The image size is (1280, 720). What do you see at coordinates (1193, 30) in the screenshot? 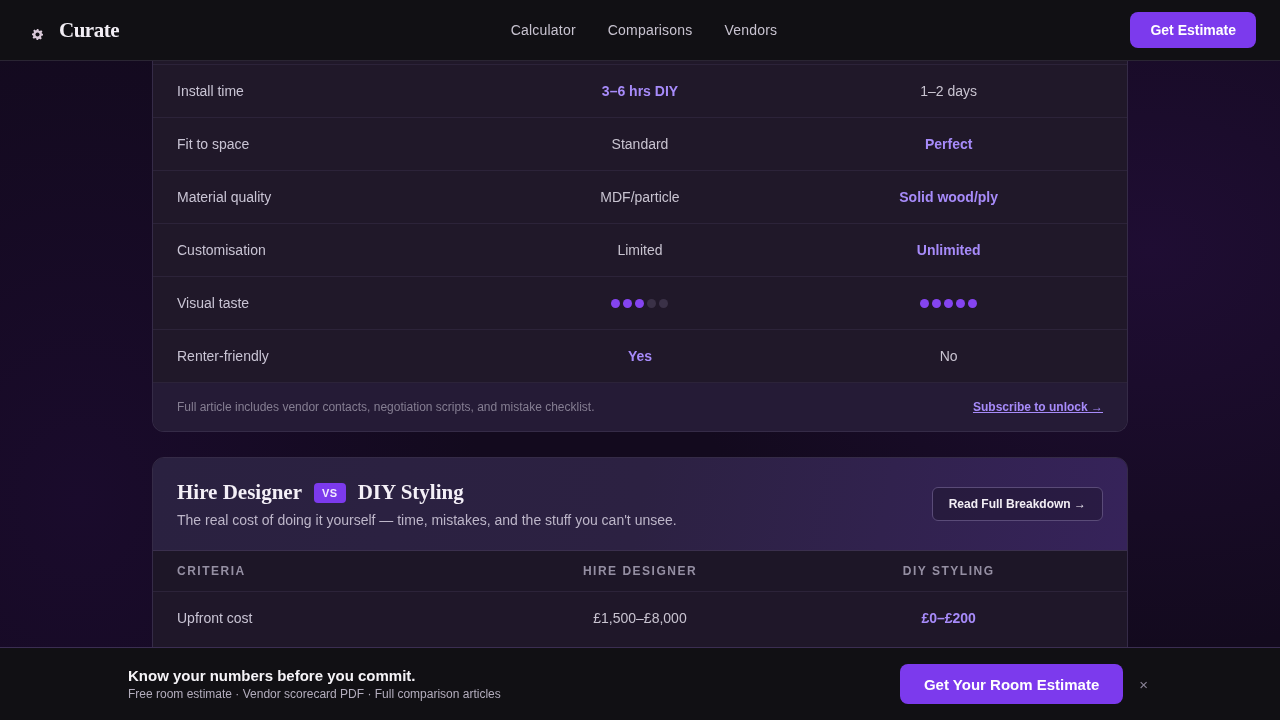
I see `get-estimate-button: Get Estimate` at bounding box center [1193, 30].